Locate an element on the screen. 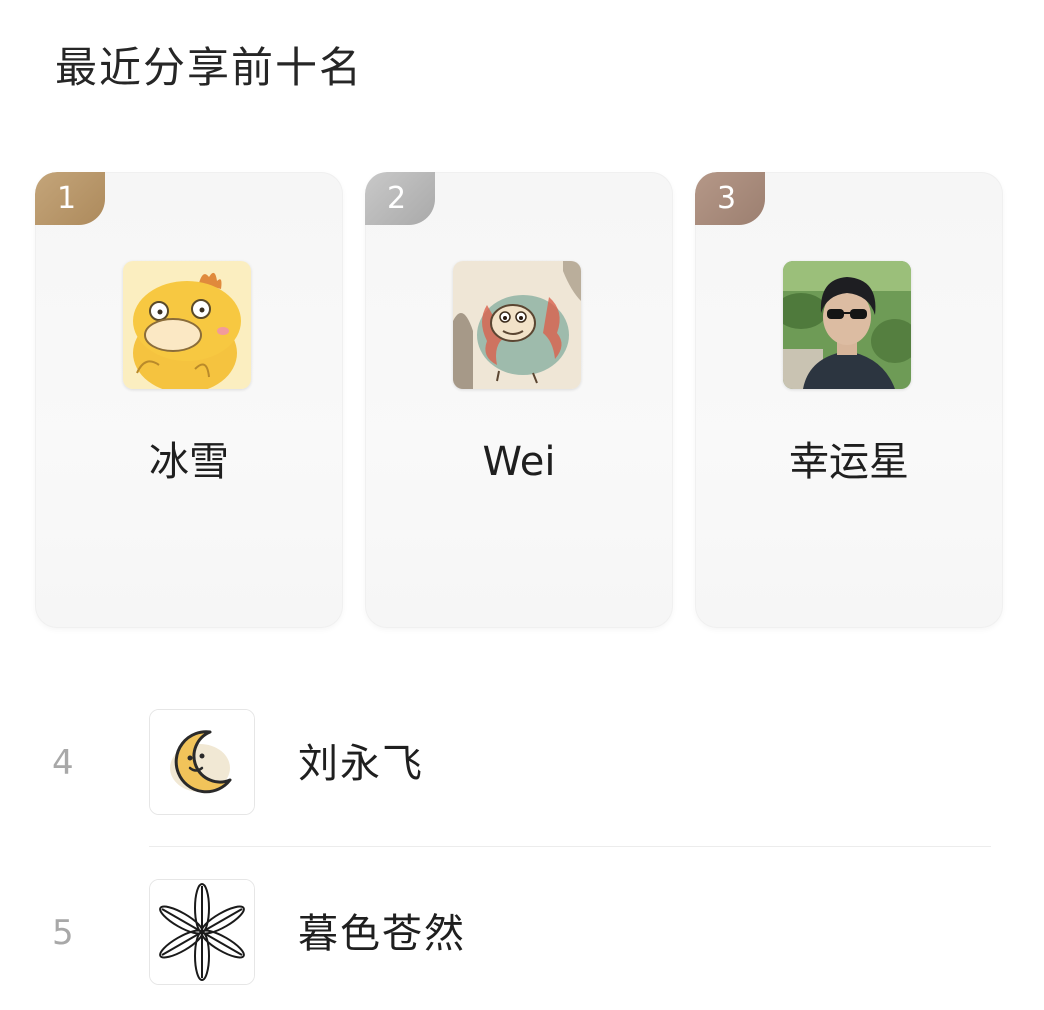  list-name: 暮色苍然 is located at coordinates (382, 934).